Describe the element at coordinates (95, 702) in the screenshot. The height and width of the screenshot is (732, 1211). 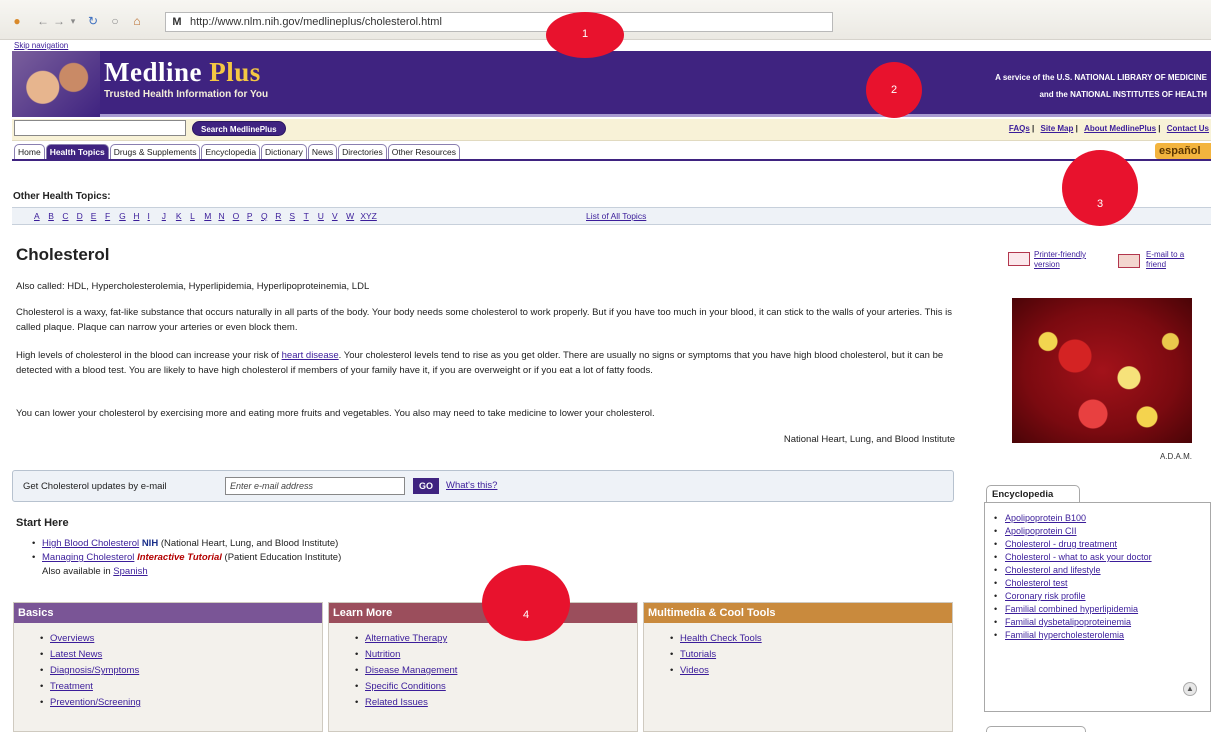
I see `prevention-screening-link: Prevention/Screening` at that location.